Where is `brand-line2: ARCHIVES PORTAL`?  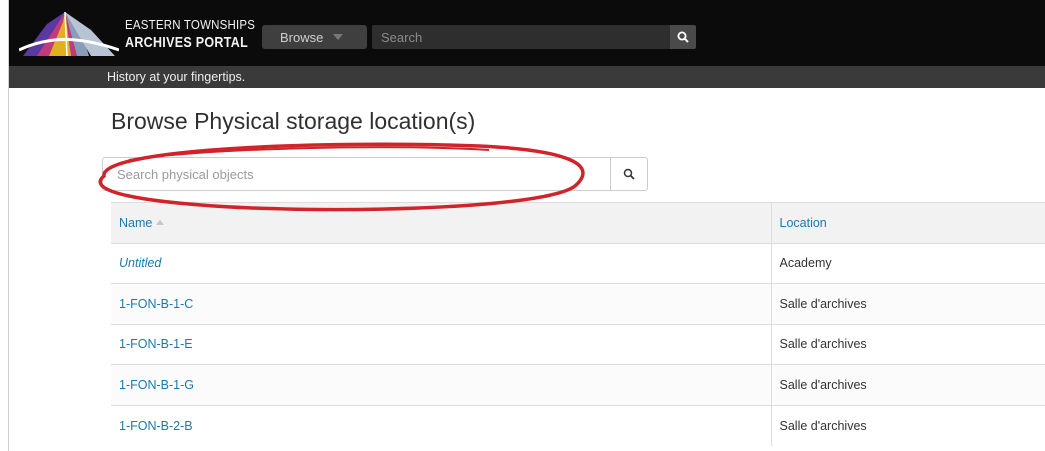
brand-line2: ARCHIVES PORTAL is located at coordinates (187, 42).